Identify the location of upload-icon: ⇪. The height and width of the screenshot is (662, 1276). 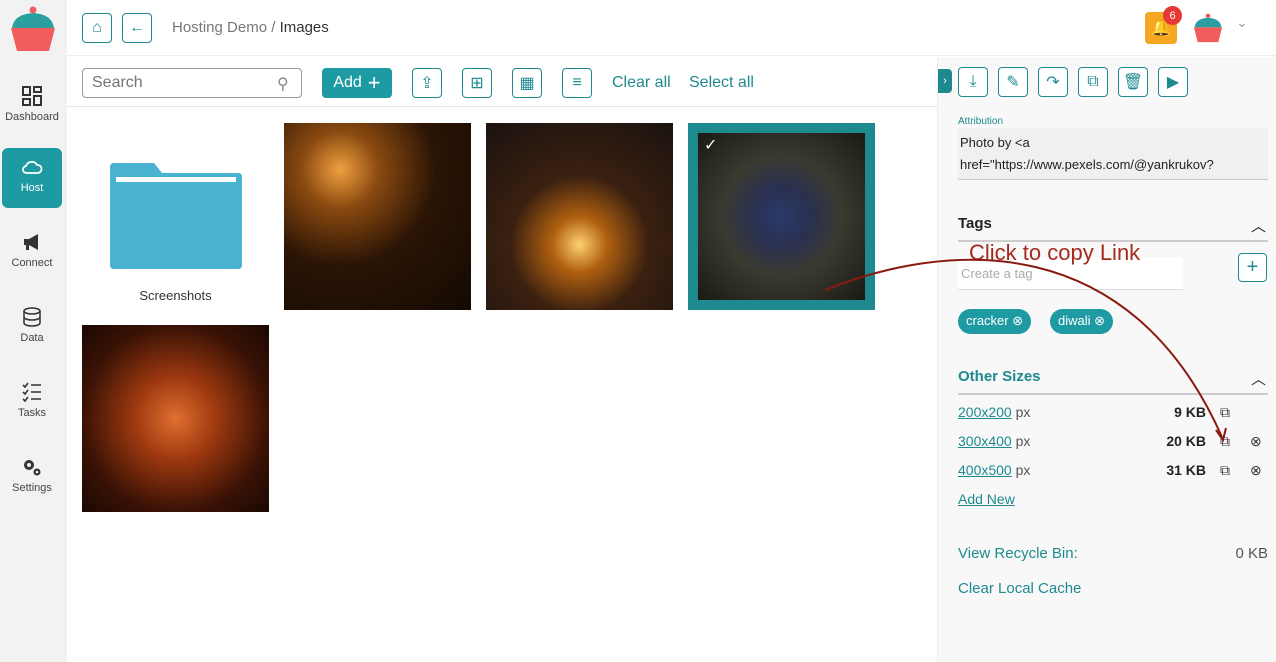
(427, 83).